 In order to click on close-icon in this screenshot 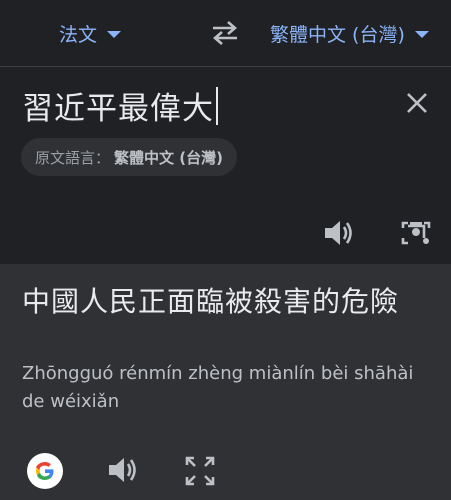, I will do `click(417, 103)`.